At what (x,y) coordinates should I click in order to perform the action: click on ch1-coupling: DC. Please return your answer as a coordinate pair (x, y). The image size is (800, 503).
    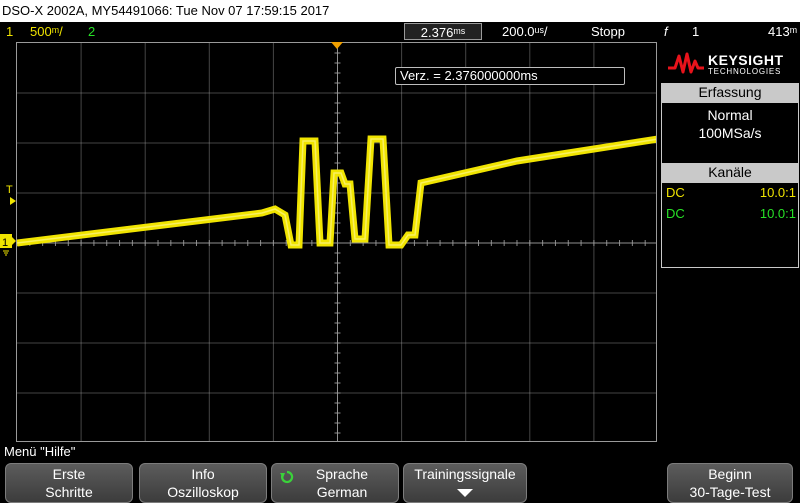
    Looking at the image, I should click on (675, 192).